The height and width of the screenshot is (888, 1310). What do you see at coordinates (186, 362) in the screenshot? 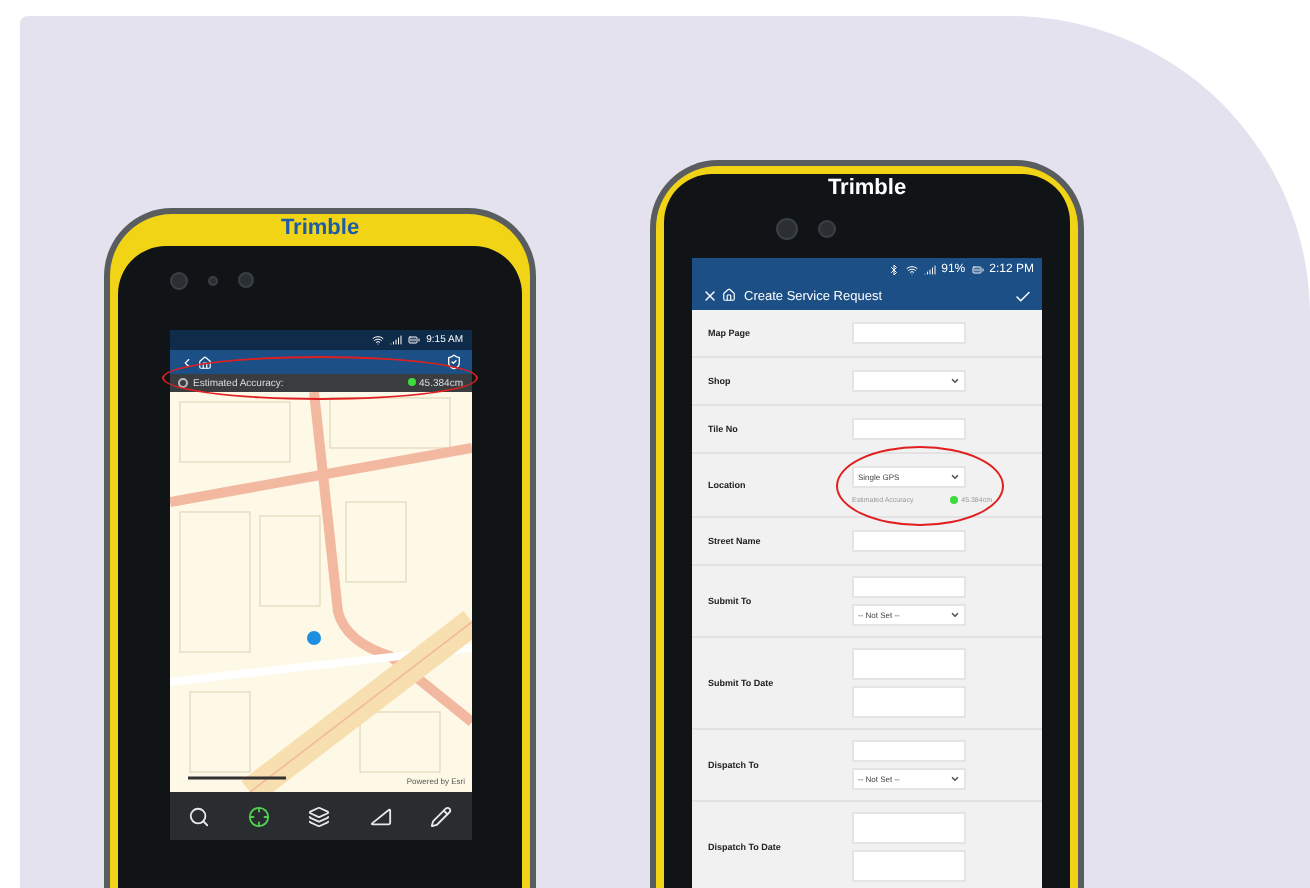
I see `back-icon` at bounding box center [186, 362].